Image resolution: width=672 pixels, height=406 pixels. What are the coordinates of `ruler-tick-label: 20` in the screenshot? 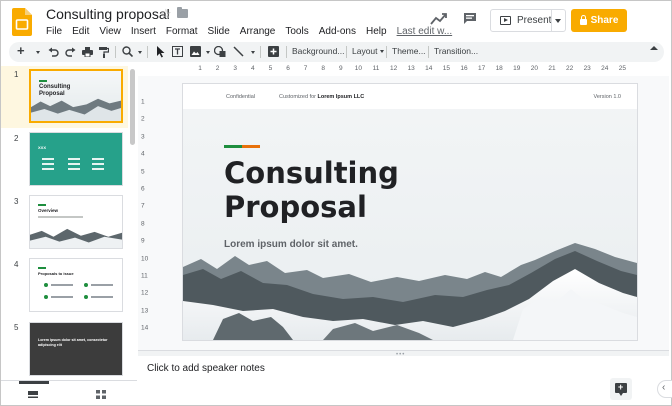 It's located at (534, 68).